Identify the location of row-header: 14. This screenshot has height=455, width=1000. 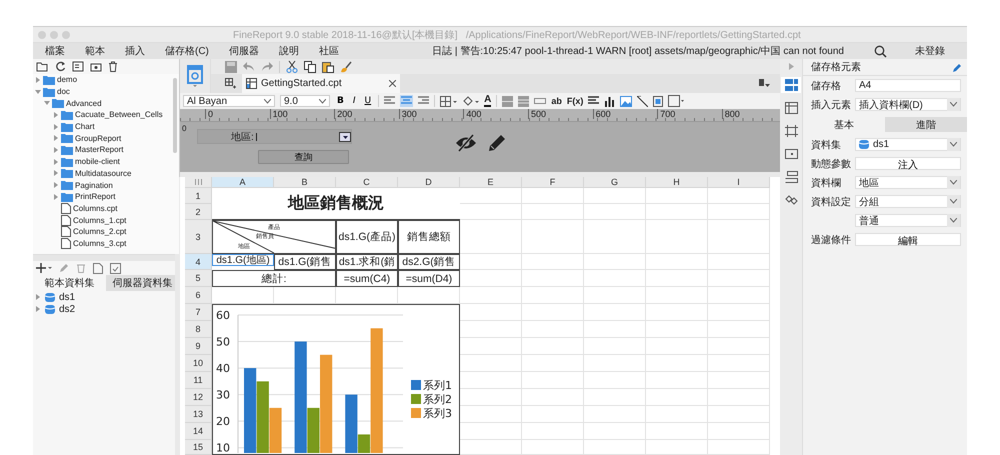
(198, 431).